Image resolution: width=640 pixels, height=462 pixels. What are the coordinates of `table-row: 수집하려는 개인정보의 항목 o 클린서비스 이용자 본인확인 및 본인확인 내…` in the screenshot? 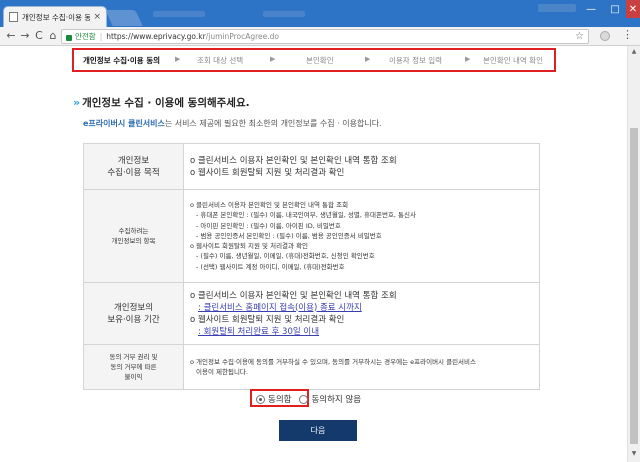 It's located at (311, 236).